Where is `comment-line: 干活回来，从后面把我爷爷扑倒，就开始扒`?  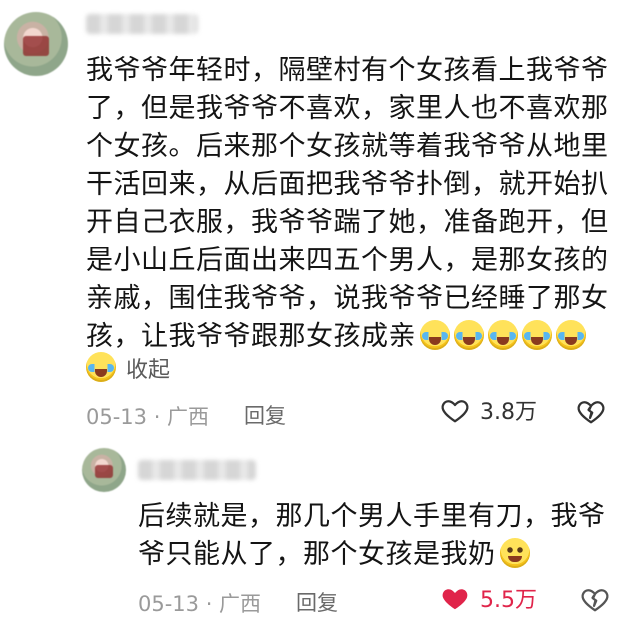 comment-line: 干活回来，从后面把我爷爷扑倒，就开始扒 is located at coordinates (347, 184).